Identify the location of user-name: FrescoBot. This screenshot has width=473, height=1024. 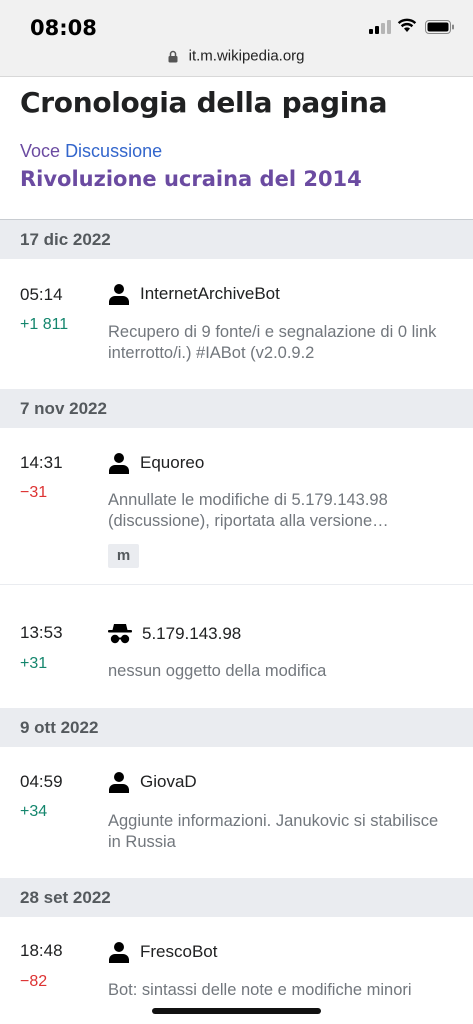
(179, 951).